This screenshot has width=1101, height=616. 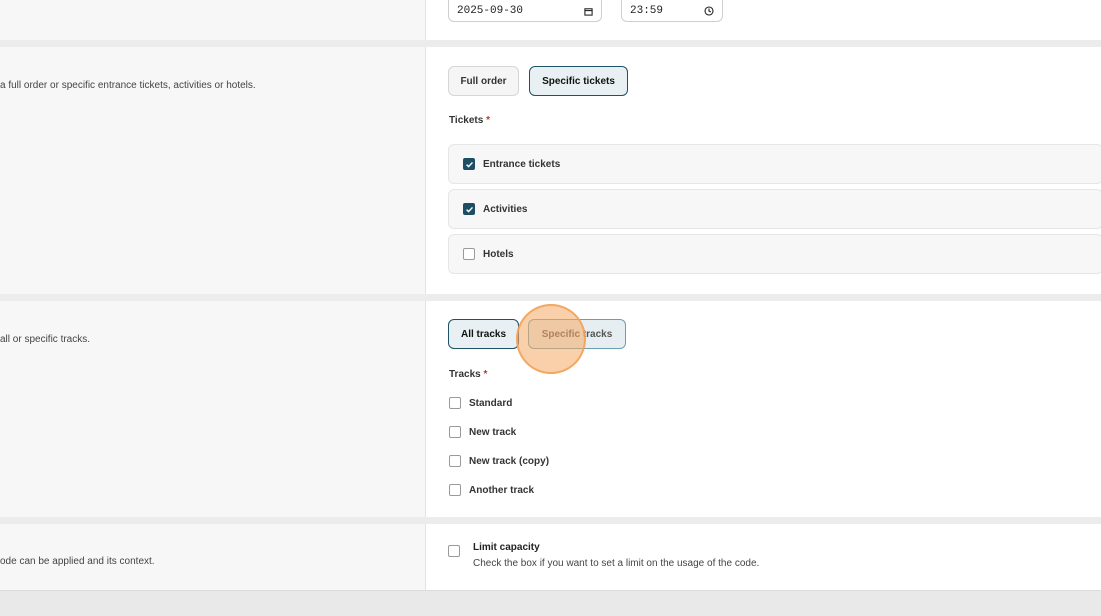 What do you see at coordinates (465, 374) in the screenshot?
I see `tracks-label-text: Tracks` at bounding box center [465, 374].